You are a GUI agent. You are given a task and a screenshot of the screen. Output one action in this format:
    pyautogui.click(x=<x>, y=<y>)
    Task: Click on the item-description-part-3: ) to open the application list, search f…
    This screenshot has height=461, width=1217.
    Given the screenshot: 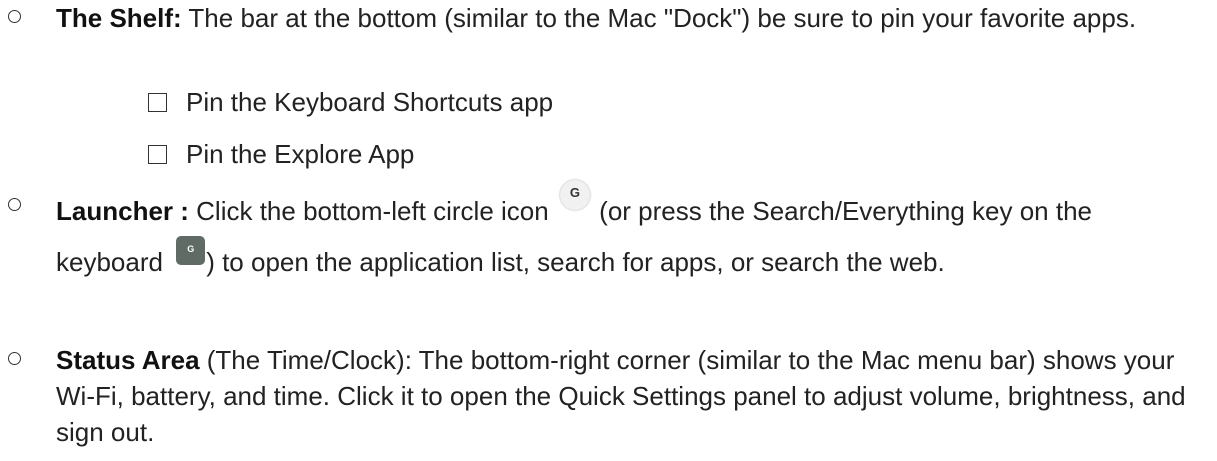 What is the action you would take?
    pyautogui.click(x=575, y=262)
    